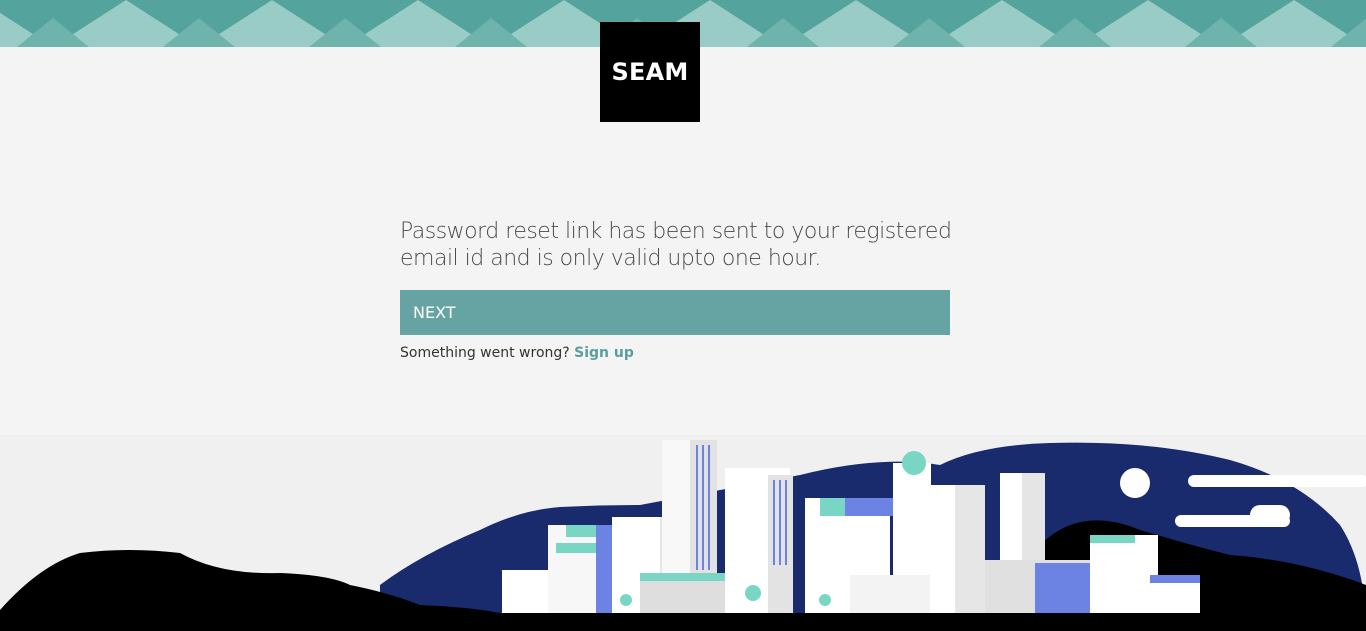 The width and height of the screenshot is (1366, 631). What do you see at coordinates (650, 72) in the screenshot?
I see `seam-logo: SEAM` at bounding box center [650, 72].